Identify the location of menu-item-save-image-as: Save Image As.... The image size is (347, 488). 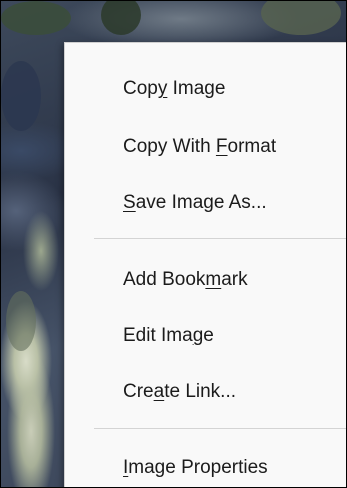
(195, 203).